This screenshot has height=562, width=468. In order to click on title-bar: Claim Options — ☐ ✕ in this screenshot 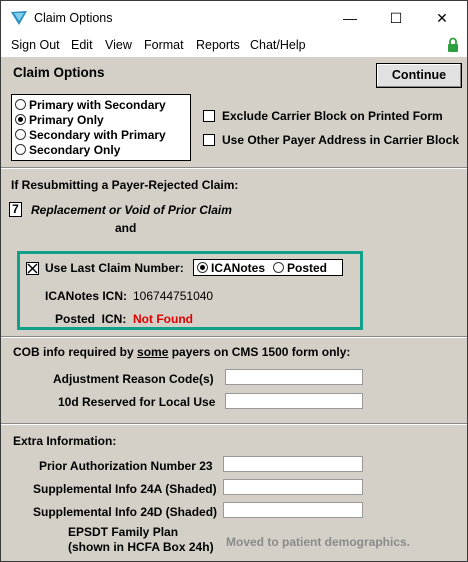, I will do `click(234, 18)`.